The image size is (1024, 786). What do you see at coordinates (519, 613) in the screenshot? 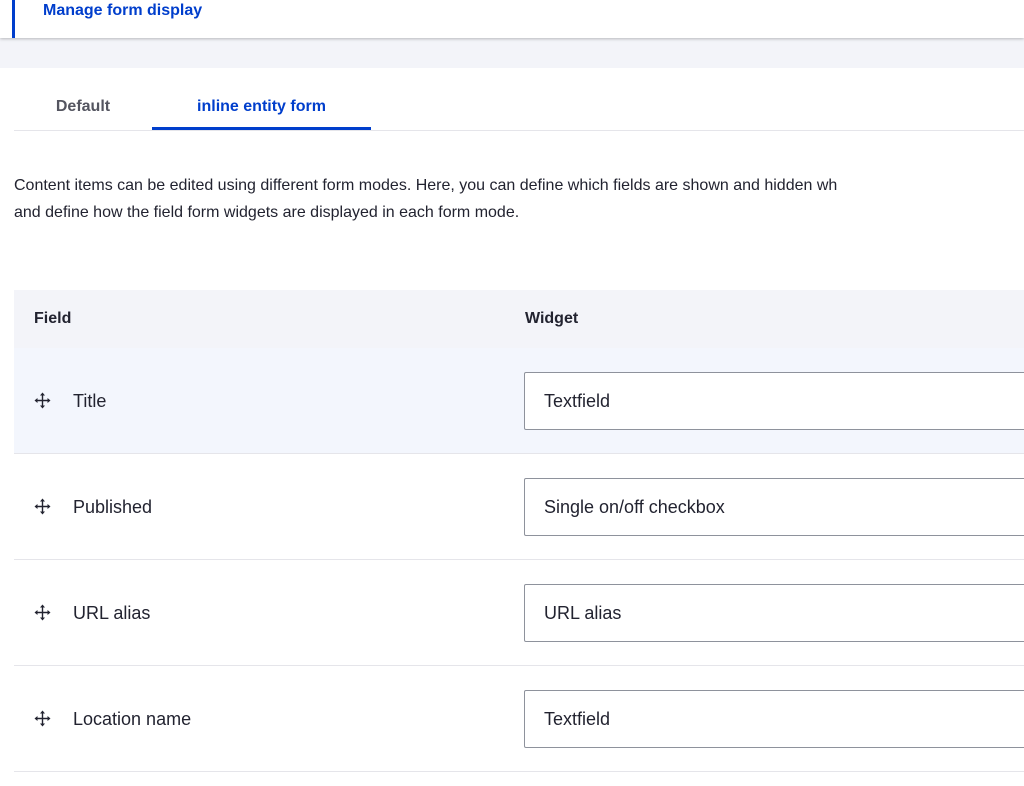
I see `table-row: URL alias URL alias` at bounding box center [519, 613].